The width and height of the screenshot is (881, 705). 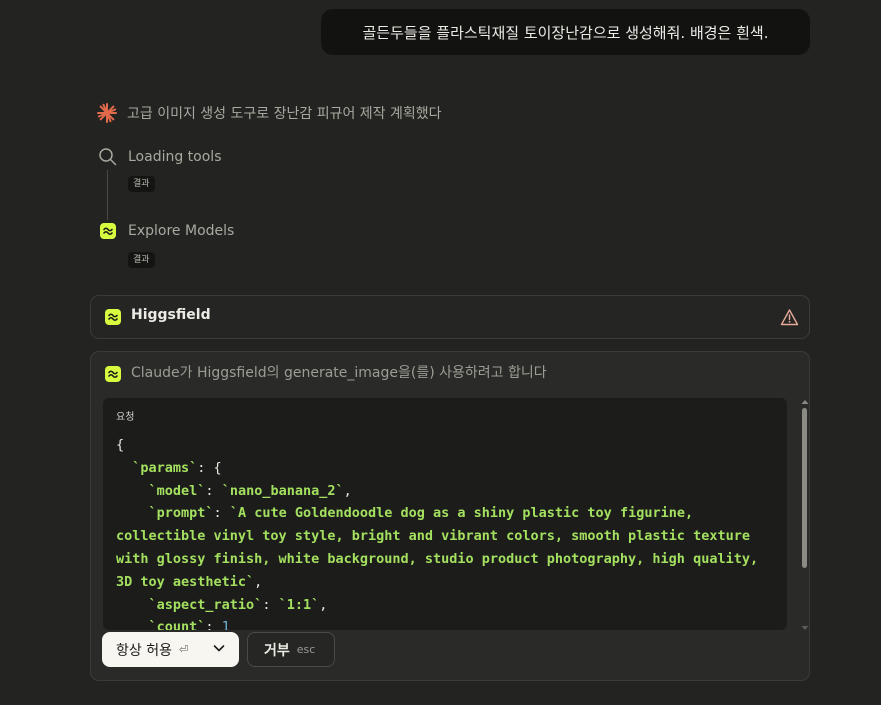 I want to click on user-message-text: 골든두들을 플라스틱재질 토이장난감으로 생성해줘. 배경은 흰색., so click(x=565, y=32).